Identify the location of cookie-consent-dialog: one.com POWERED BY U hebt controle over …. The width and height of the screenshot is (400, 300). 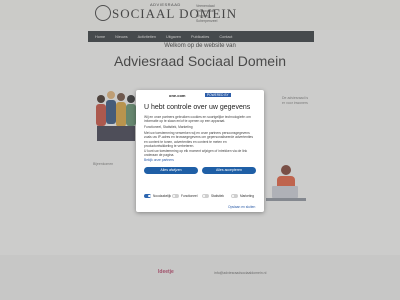
(200, 151).